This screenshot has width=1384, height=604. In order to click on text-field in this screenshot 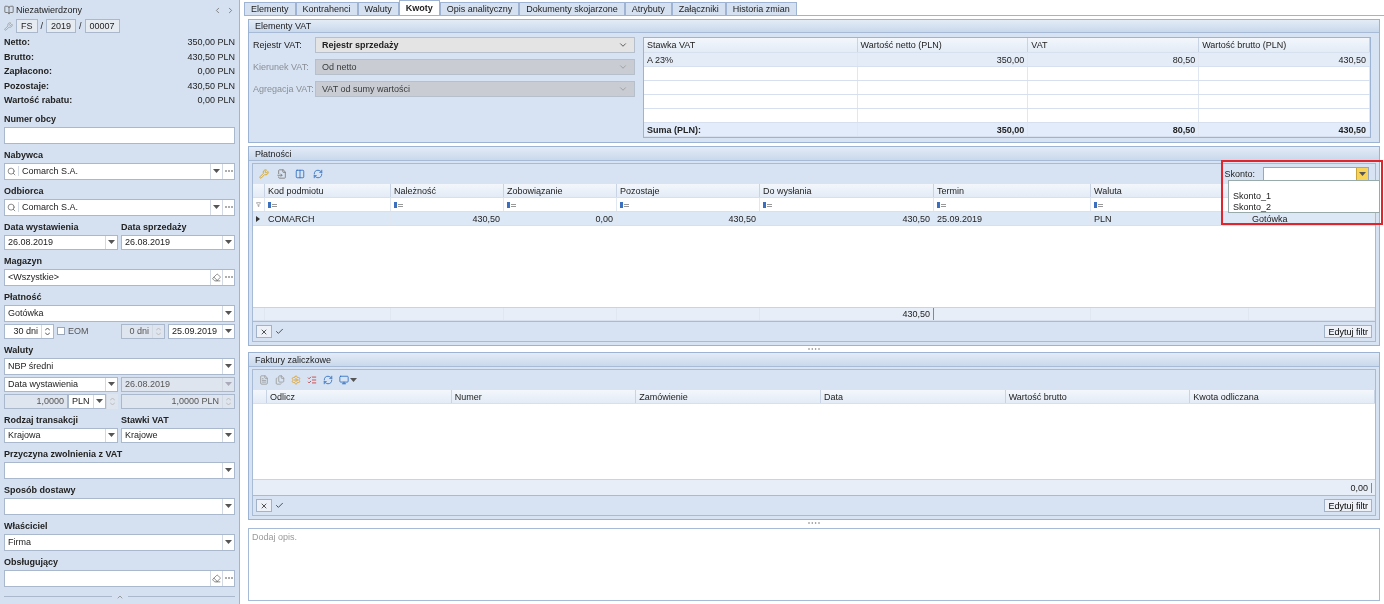, I will do `click(119, 135)`.